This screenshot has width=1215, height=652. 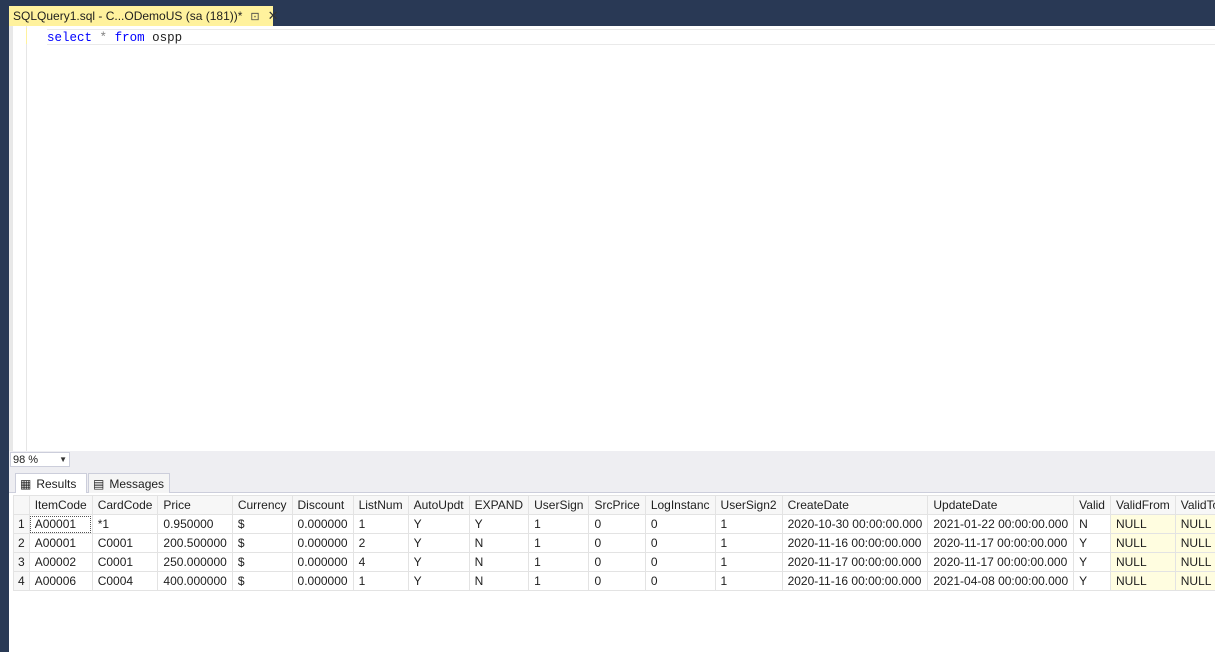 I want to click on column-header-createdate: CreateDate, so click(x=855, y=505).